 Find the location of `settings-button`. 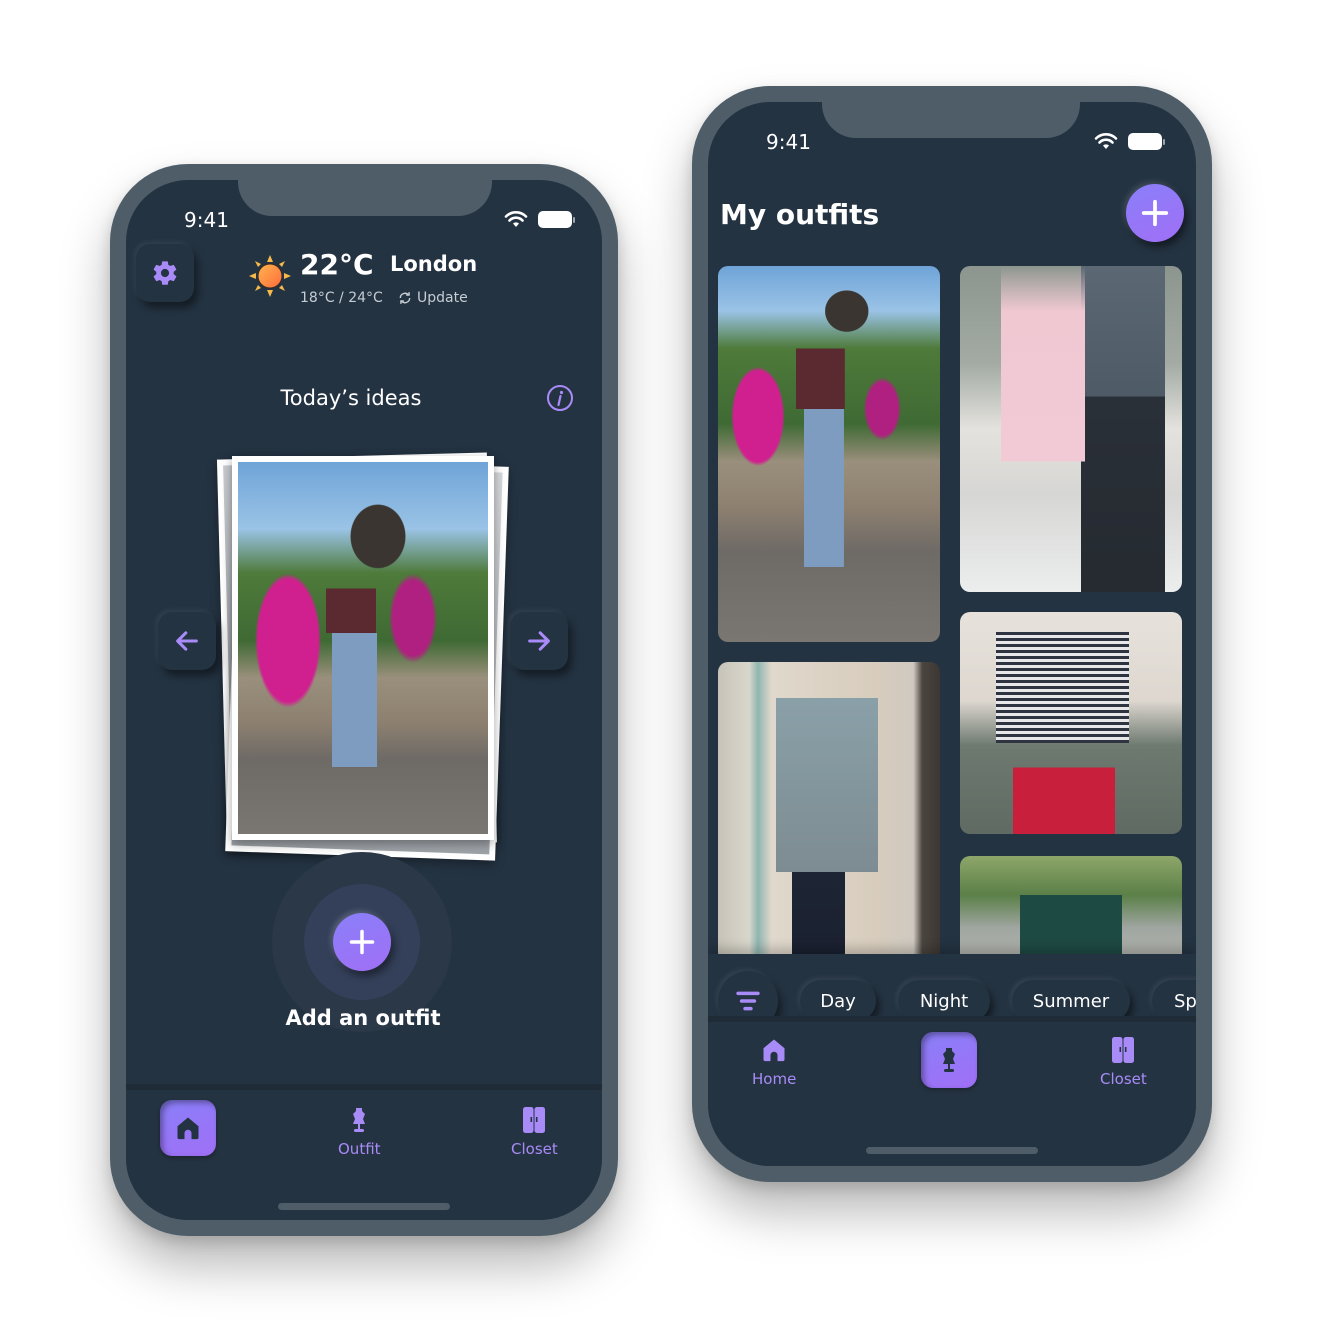

settings-button is located at coordinates (165, 273).